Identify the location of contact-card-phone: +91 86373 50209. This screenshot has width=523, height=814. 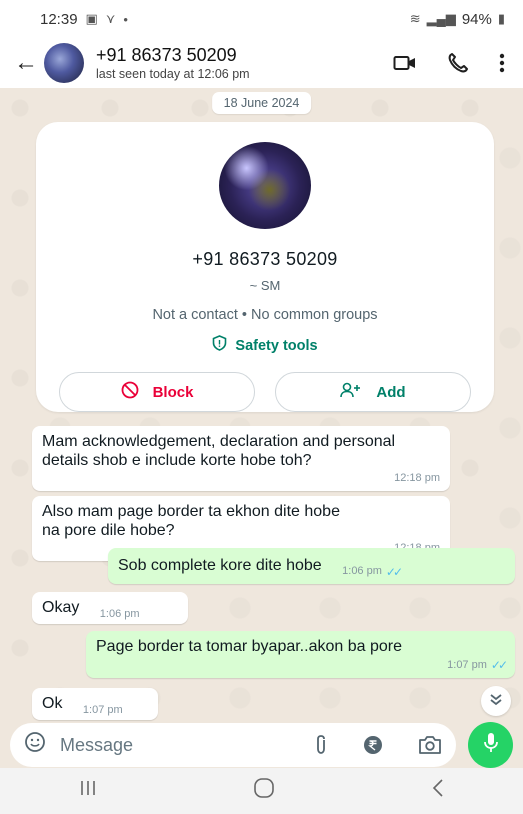
(265, 259).